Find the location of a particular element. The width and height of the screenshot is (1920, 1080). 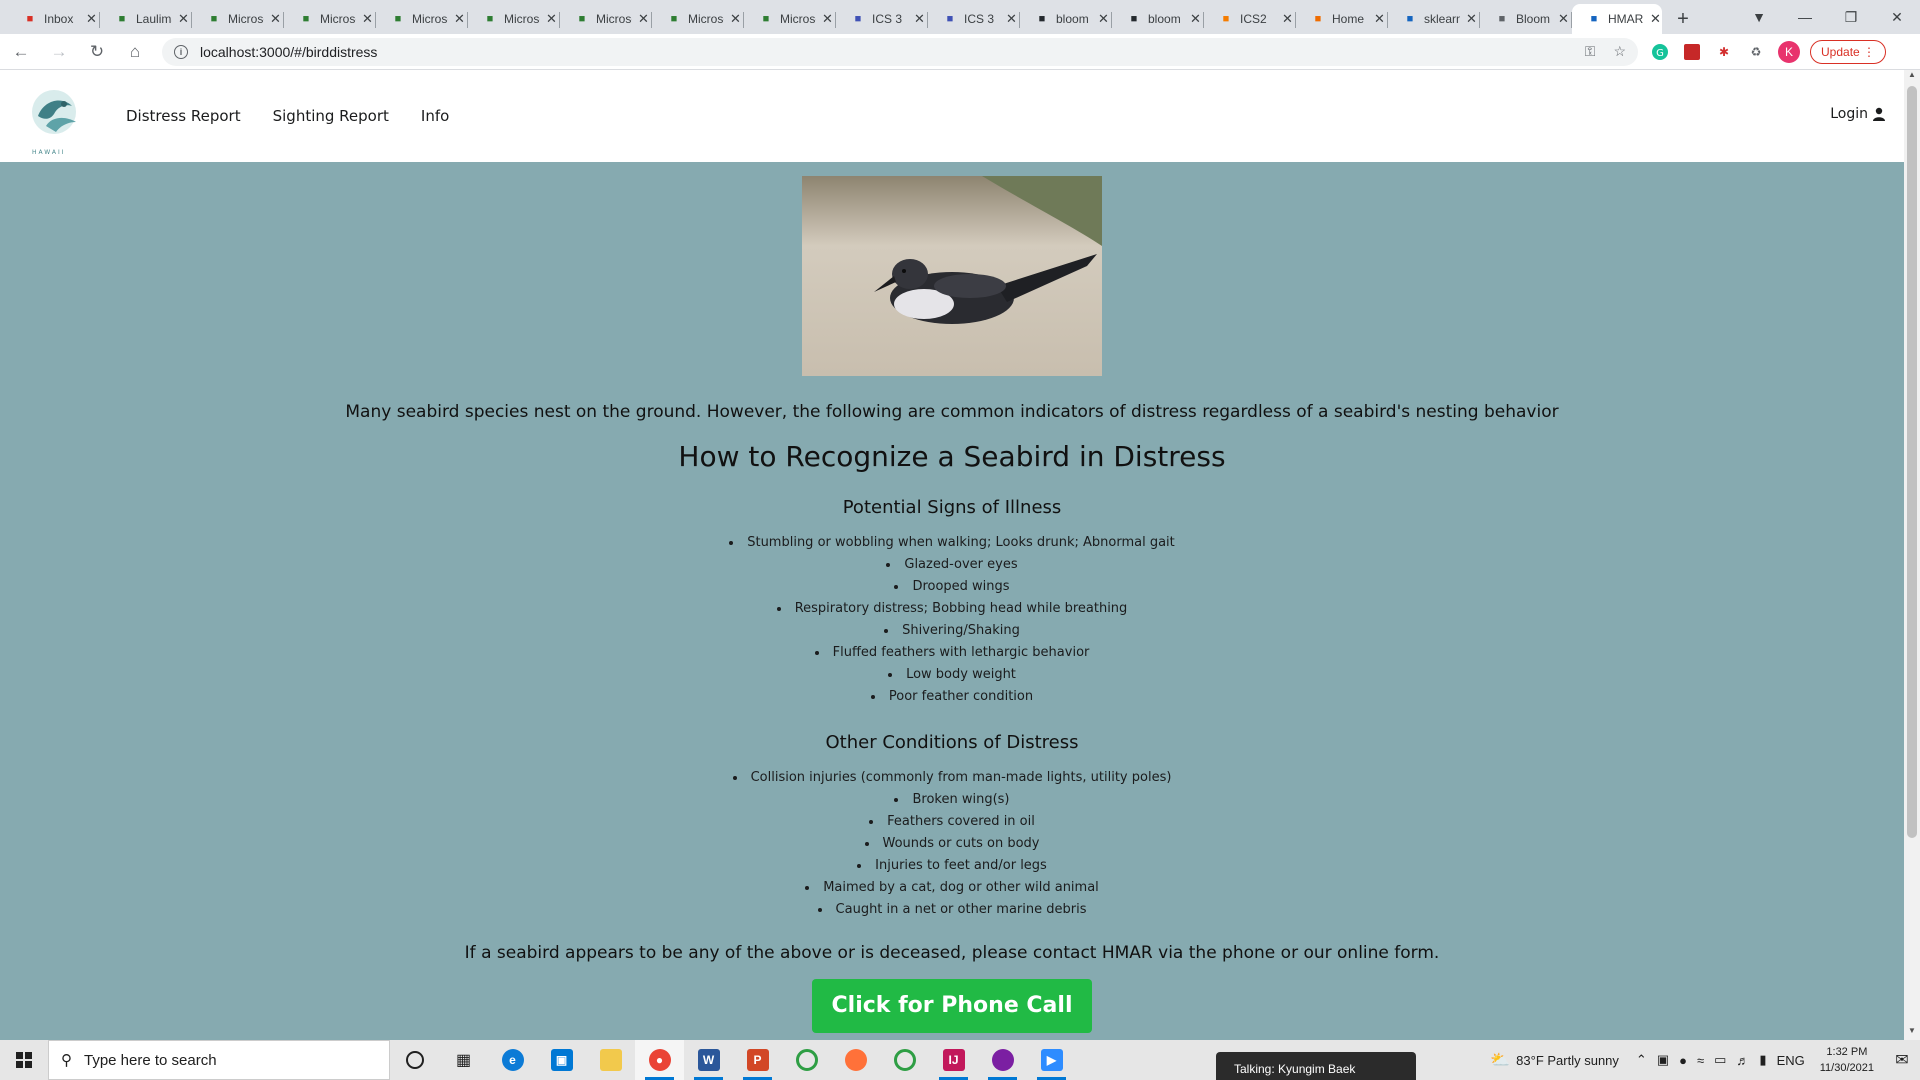

taskbar-search-box: ⚲ Type here to search is located at coordinates (219, 1060).